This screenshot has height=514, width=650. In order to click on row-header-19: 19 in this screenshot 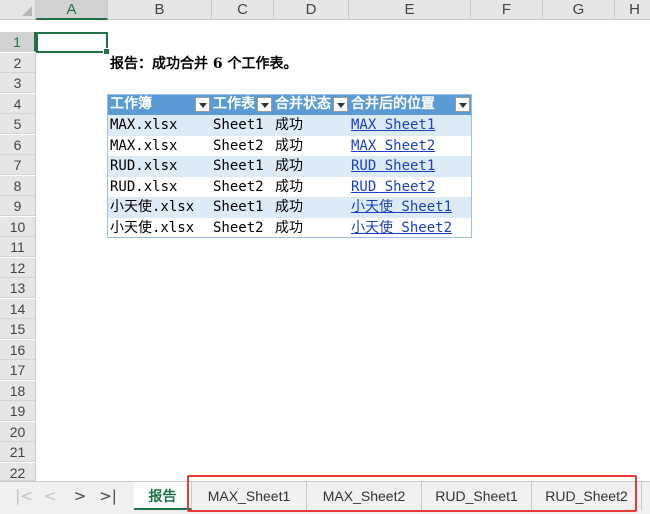, I will do `click(18, 411)`.